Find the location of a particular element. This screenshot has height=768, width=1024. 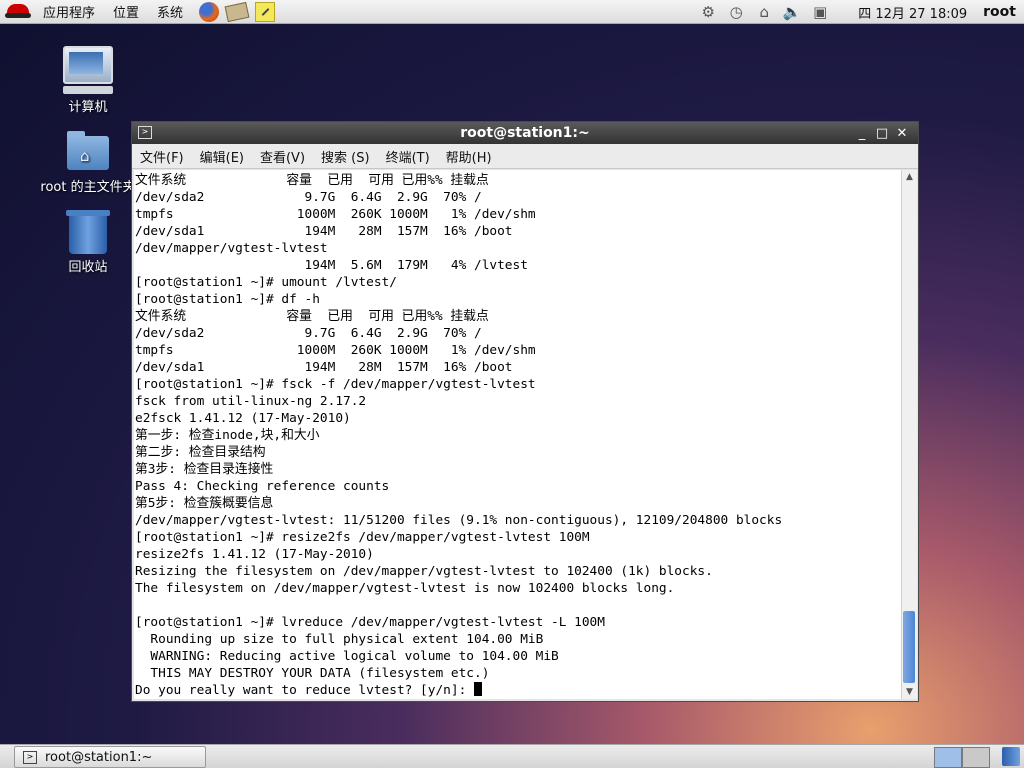

terminal-line: 第5步: 检查簇概要信息 is located at coordinates (204, 503).